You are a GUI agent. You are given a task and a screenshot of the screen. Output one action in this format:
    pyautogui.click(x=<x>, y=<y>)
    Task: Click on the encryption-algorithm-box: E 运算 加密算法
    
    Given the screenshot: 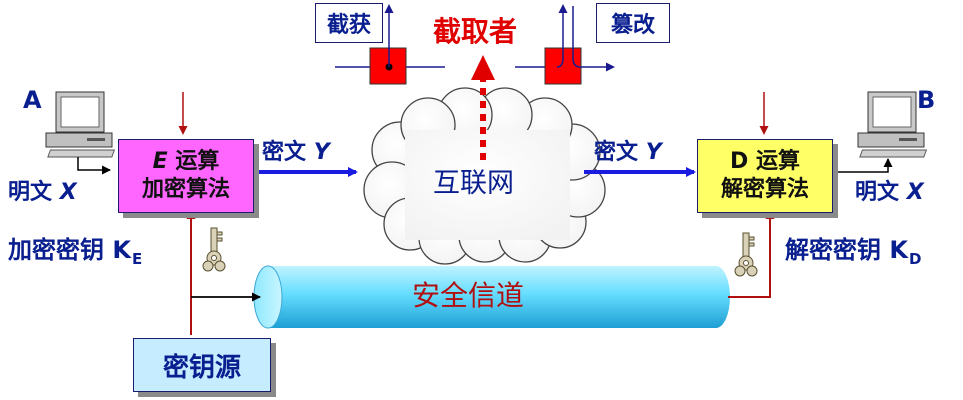 What is the action you would take?
    pyautogui.click(x=186, y=176)
    